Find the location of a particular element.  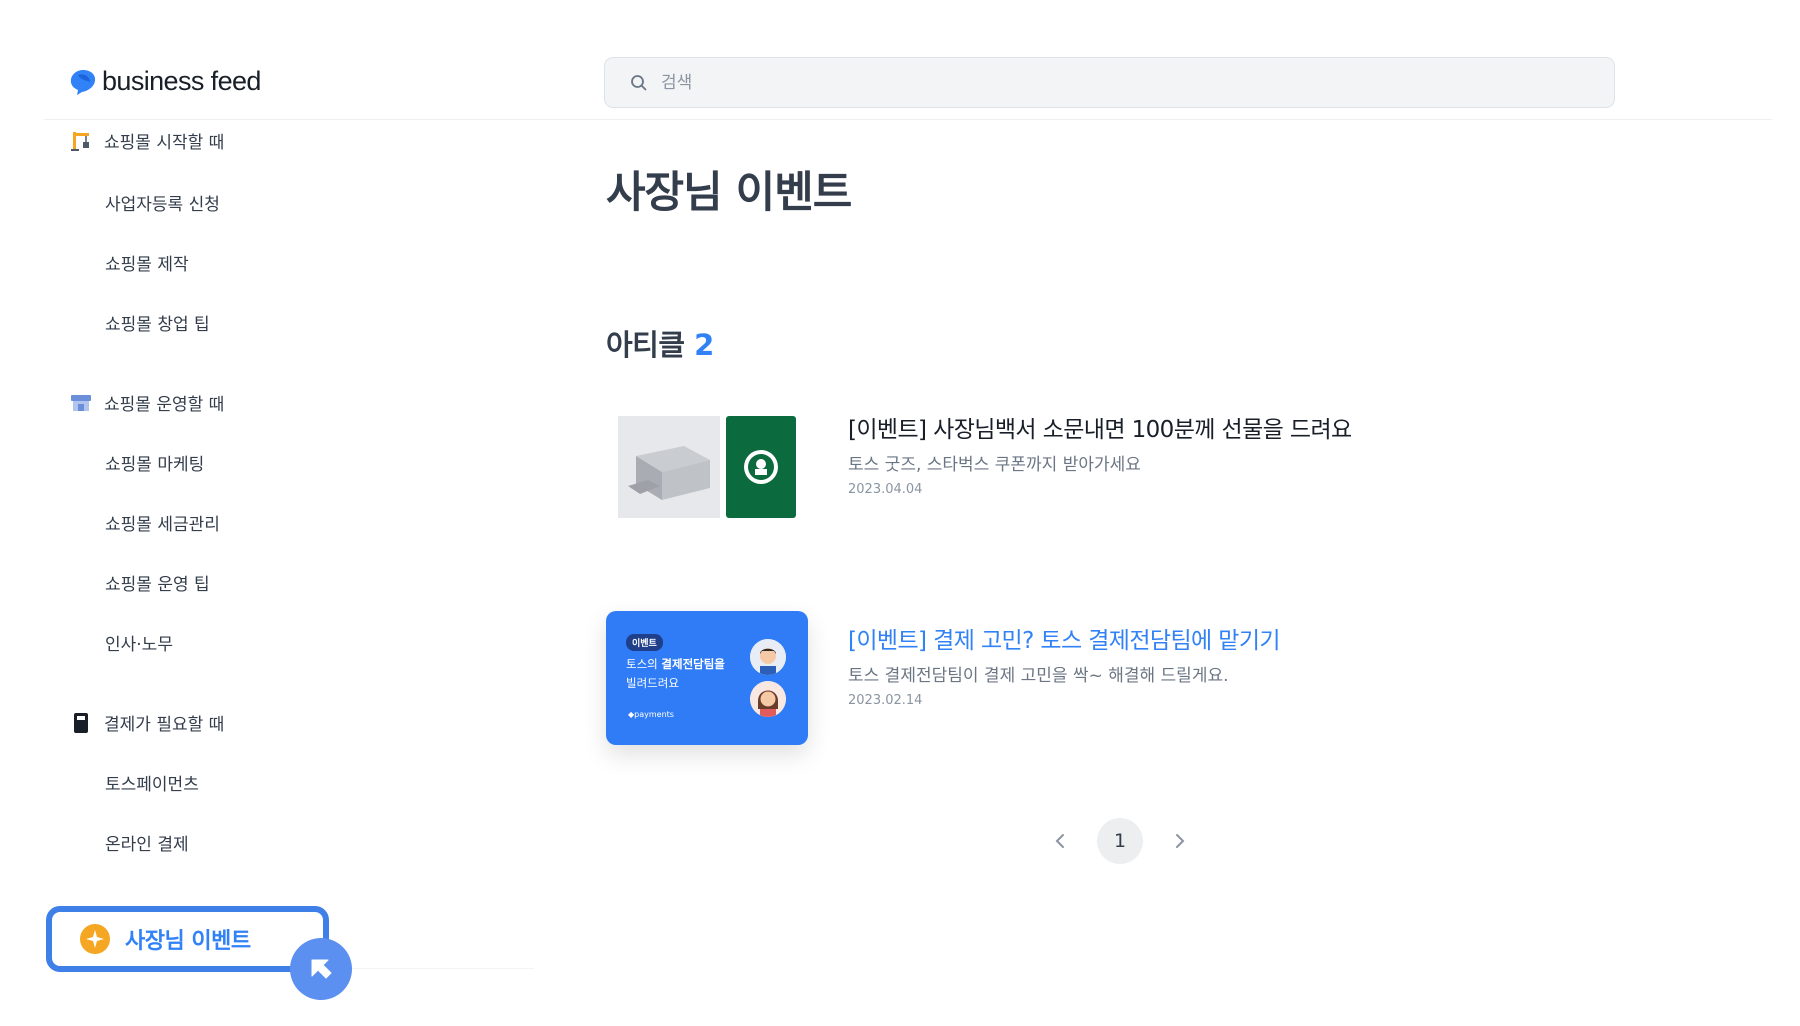

chevron-right-icon is located at coordinates (1180, 841).